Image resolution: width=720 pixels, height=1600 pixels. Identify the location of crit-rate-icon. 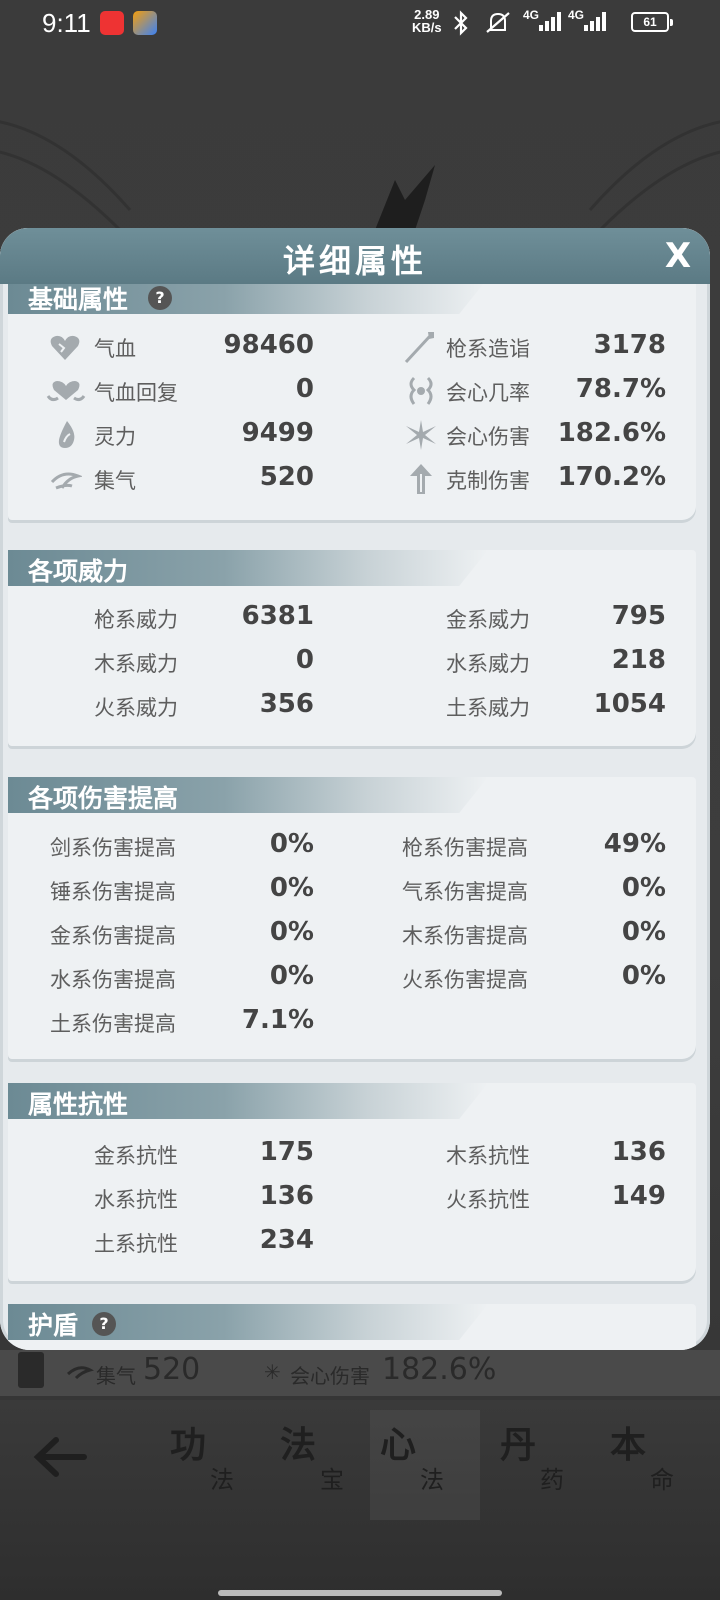
(421, 390).